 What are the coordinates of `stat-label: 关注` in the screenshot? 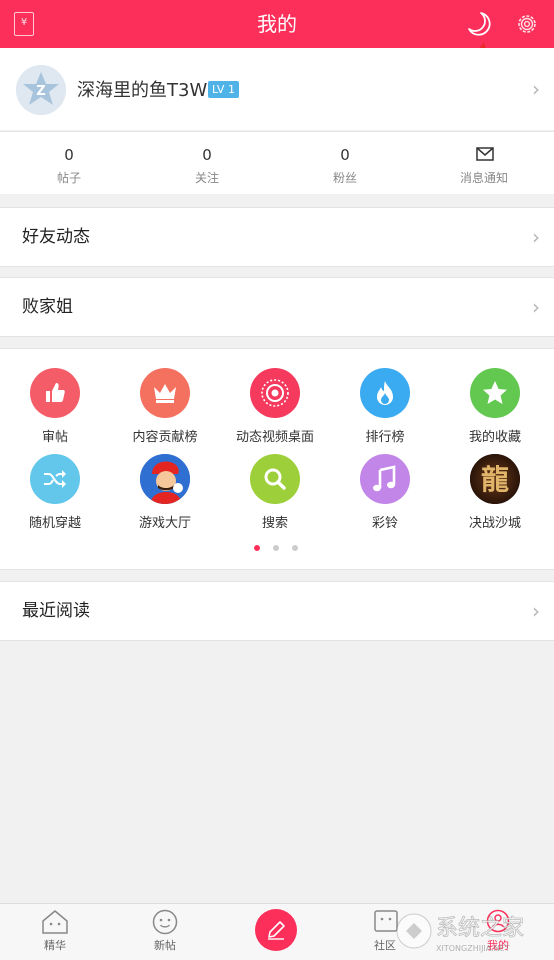 It's located at (206, 178).